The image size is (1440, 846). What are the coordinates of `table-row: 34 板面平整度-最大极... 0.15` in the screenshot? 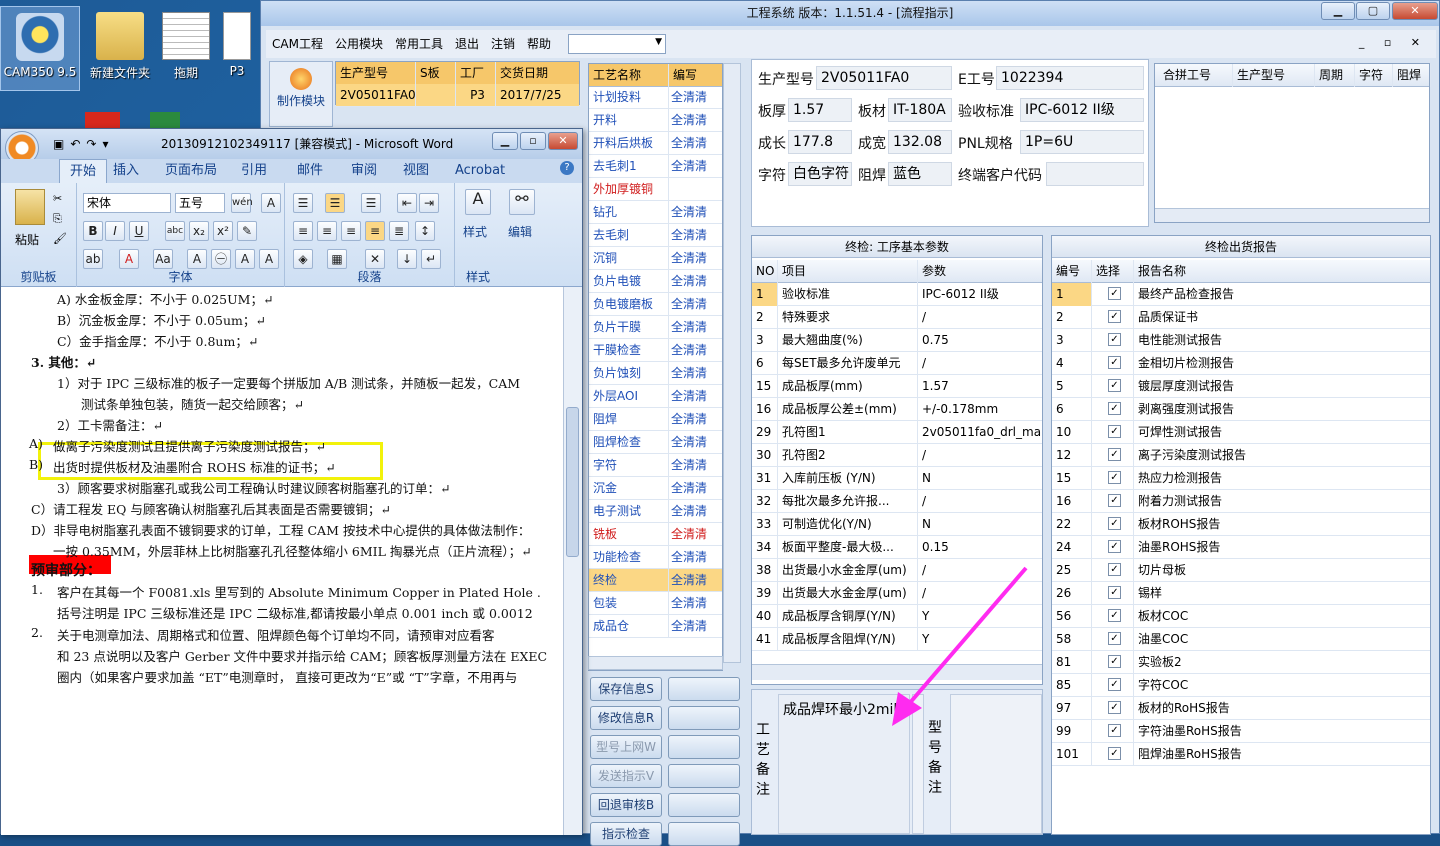 It's located at (897, 547).